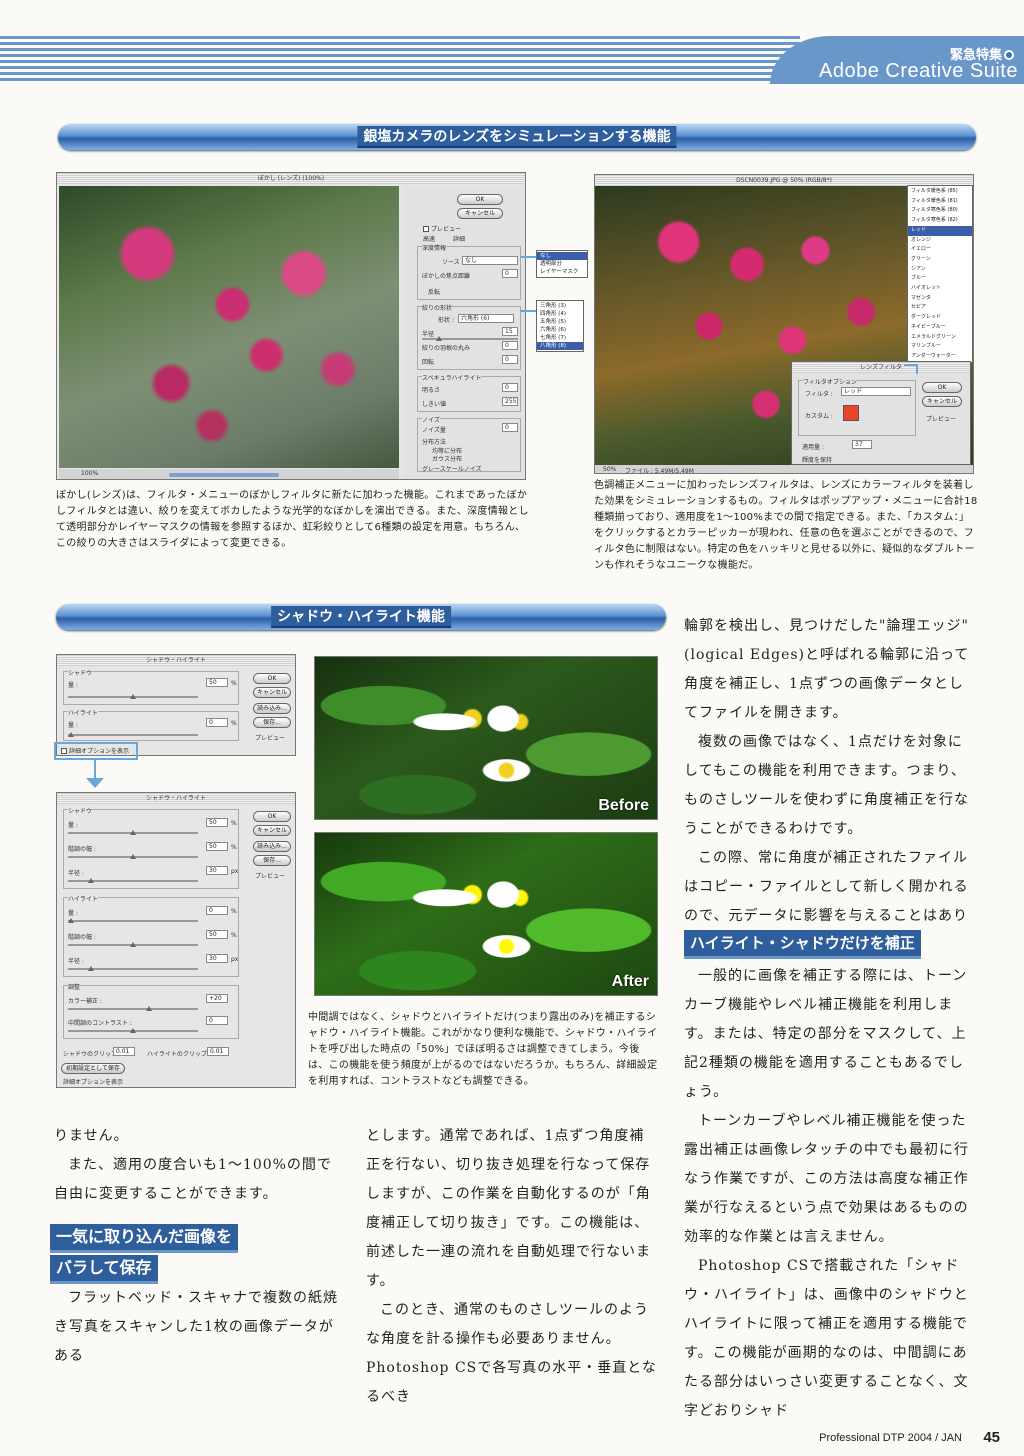 The width and height of the screenshot is (1024, 1456). I want to click on lens-blur-fast-radio: 高速, so click(429, 238).